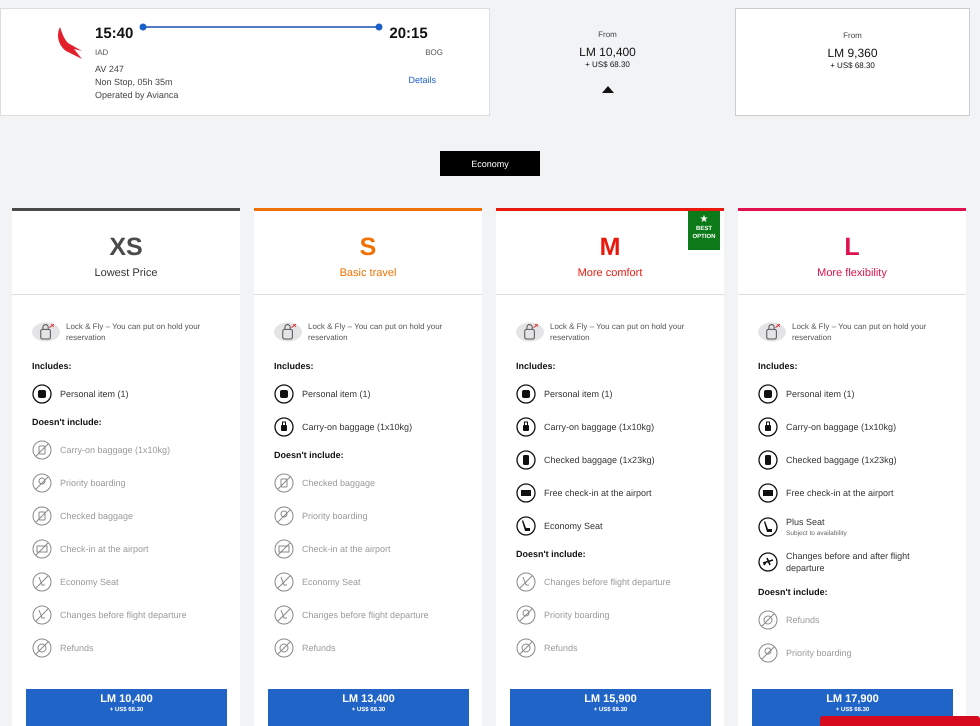 Image resolution: width=980 pixels, height=726 pixels. Describe the element at coordinates (610, 247) in the screenshot. I see `plan-code: M` at that location.